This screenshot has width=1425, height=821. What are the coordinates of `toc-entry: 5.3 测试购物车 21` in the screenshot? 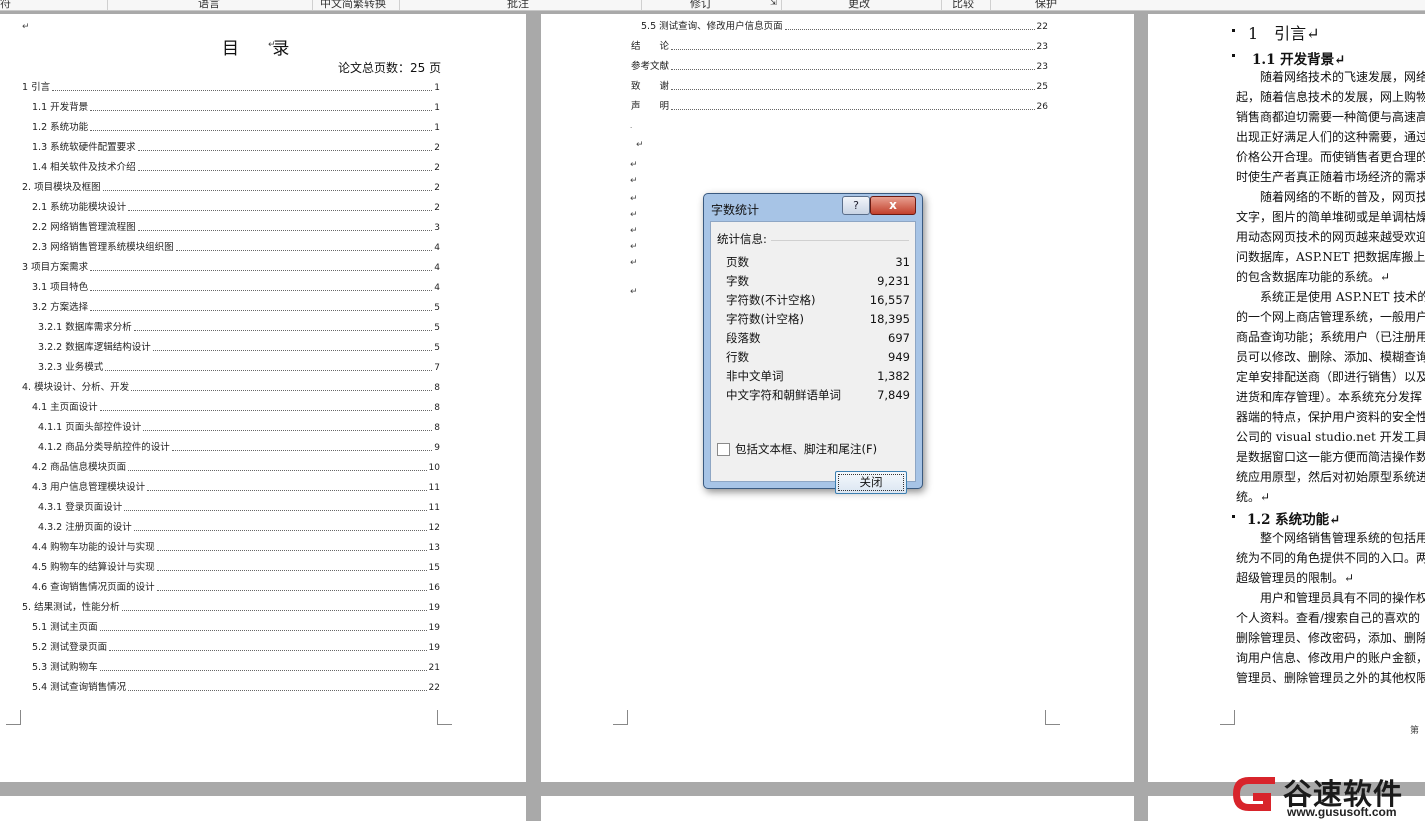 It's located at (236, 668).